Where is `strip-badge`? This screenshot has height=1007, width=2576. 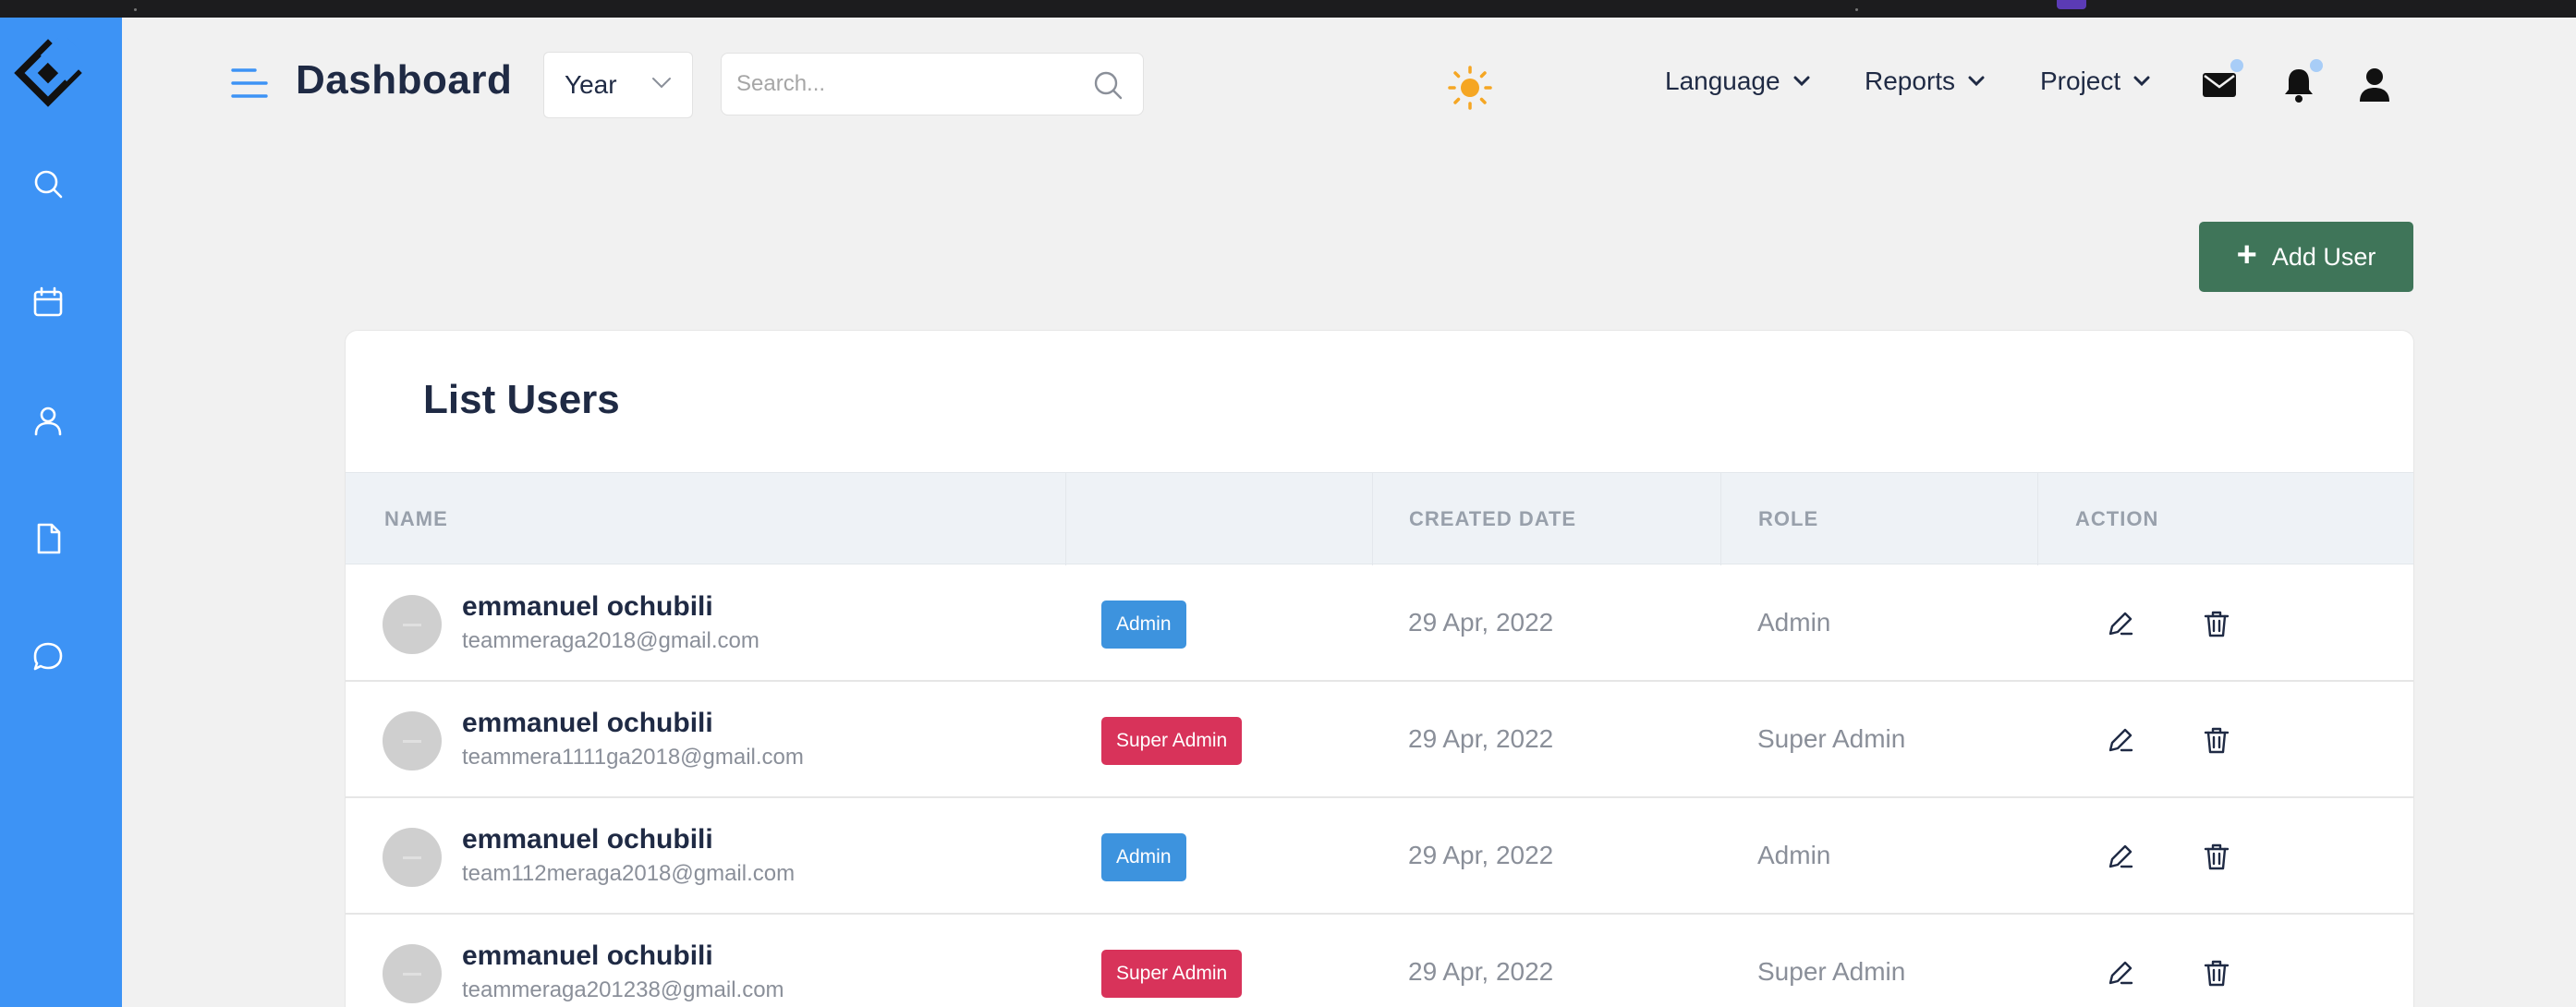
strip-badge is located at coordinates (2071, 4).